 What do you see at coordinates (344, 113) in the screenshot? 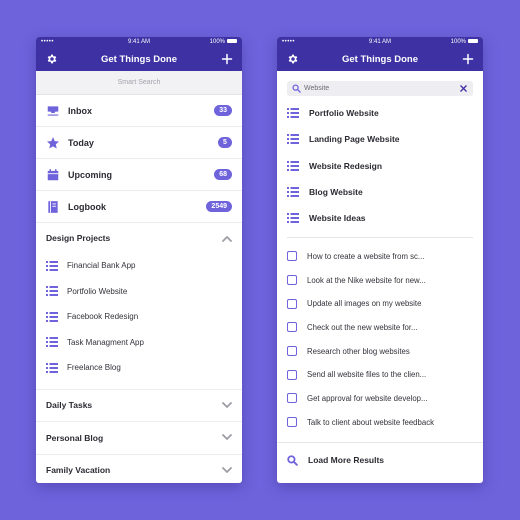
I see `list-result-label: Portfolio Website` at bounding box center [344, 113].